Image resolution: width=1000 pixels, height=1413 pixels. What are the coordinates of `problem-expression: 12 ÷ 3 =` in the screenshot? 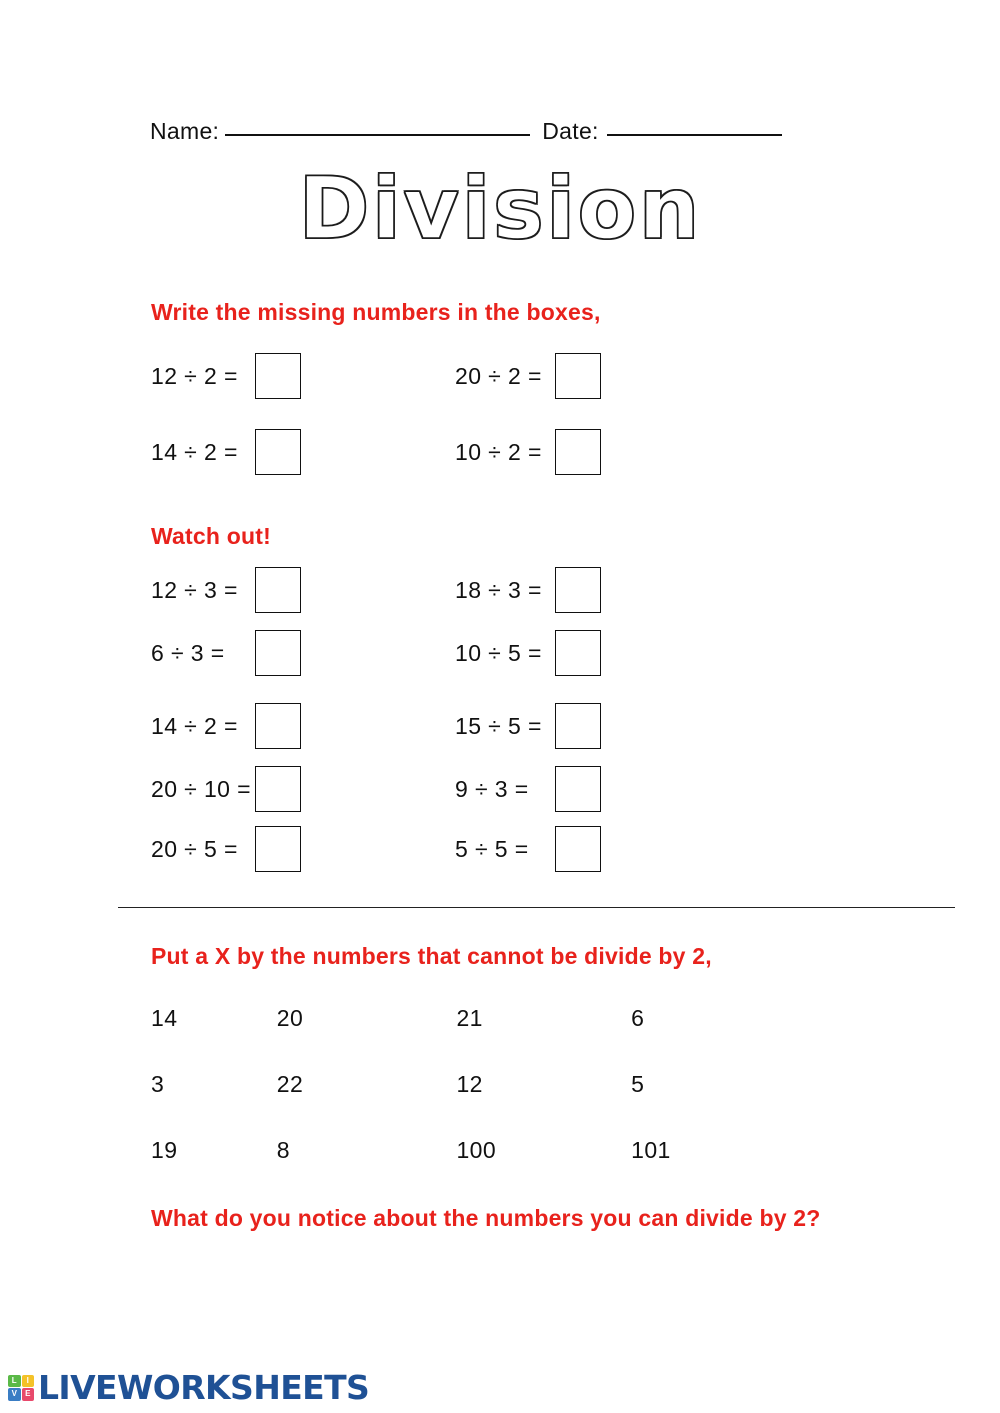 It's located at (194, 589).